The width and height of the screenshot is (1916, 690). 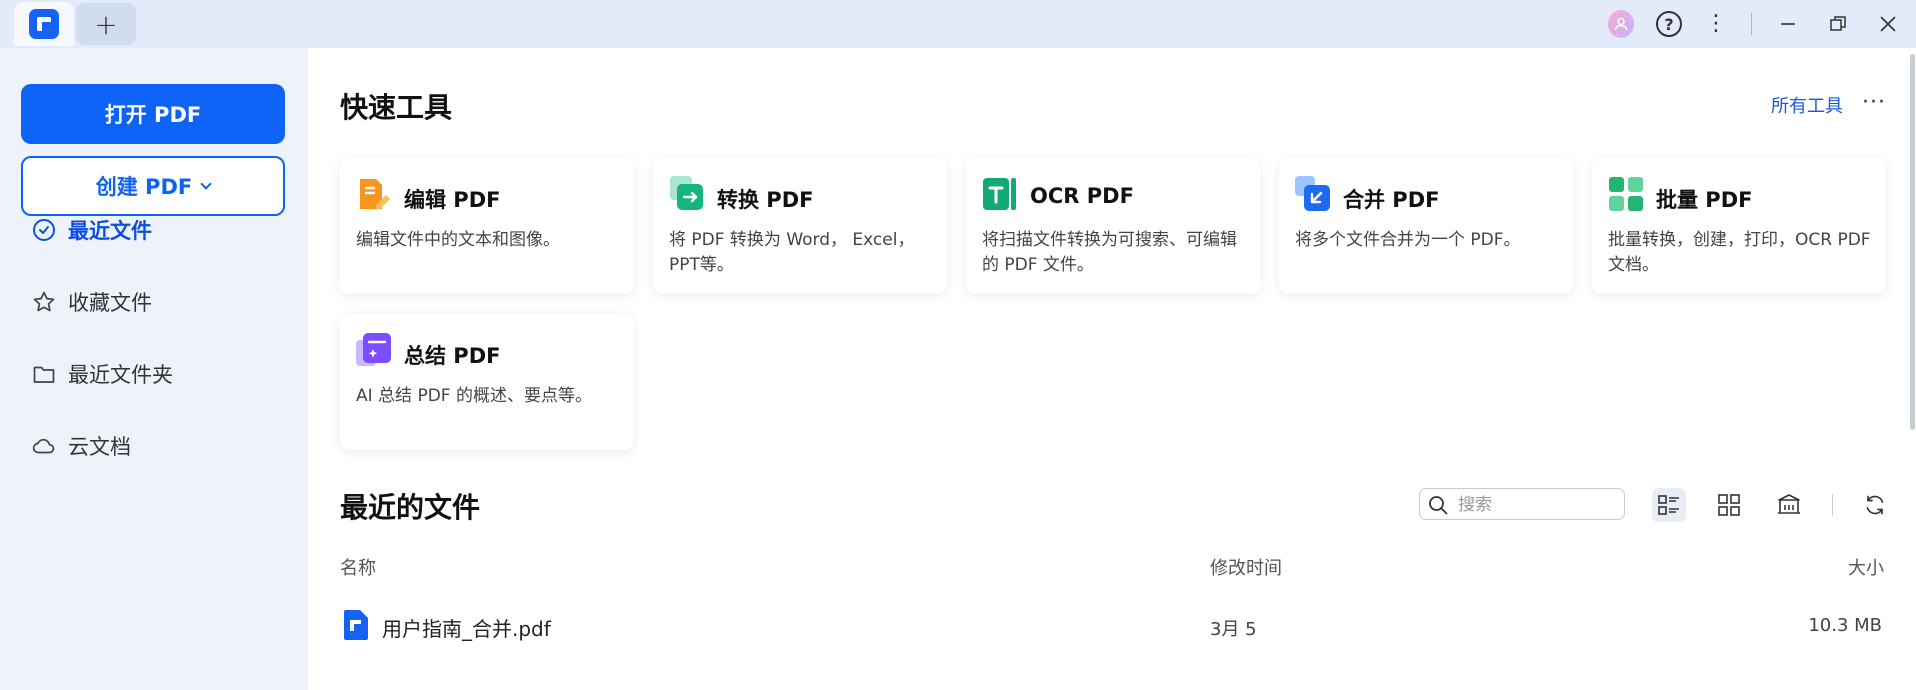 I want to click on more-tools-button: ···, so click(x=1874, y=102).